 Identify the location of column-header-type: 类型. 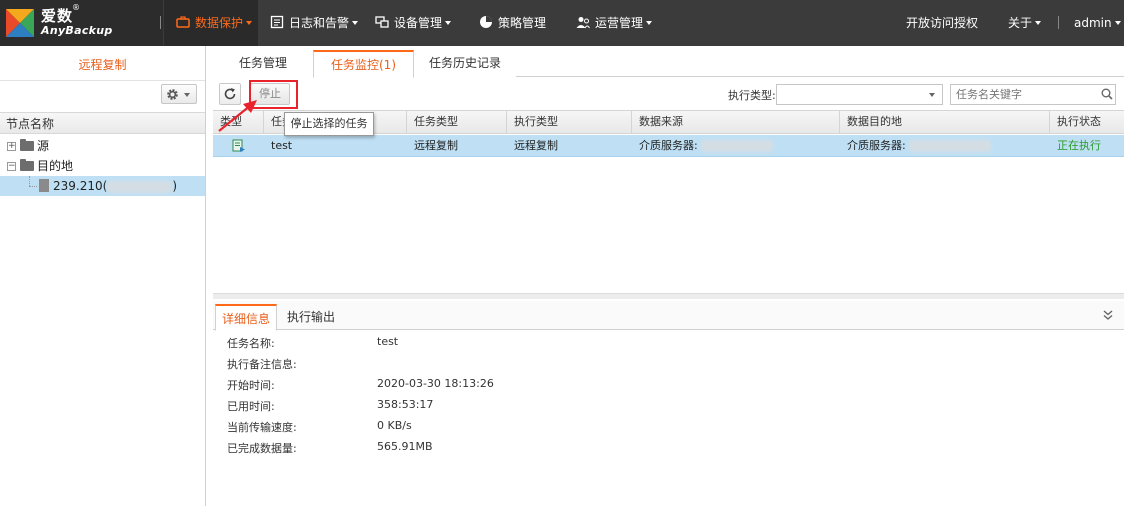
(238, 122).